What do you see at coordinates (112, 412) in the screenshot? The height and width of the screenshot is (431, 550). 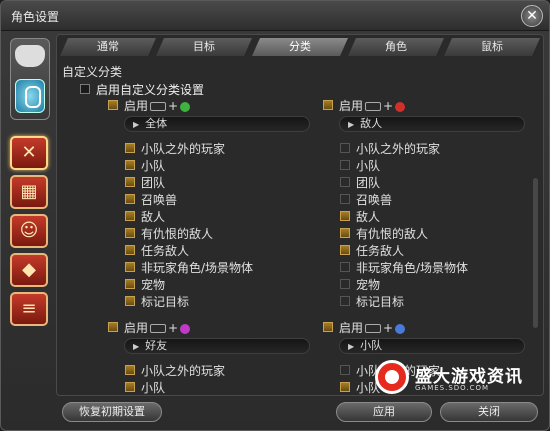 I see `reset-defaults-button: 恢复初期设置` at bounding box center [112, 412].